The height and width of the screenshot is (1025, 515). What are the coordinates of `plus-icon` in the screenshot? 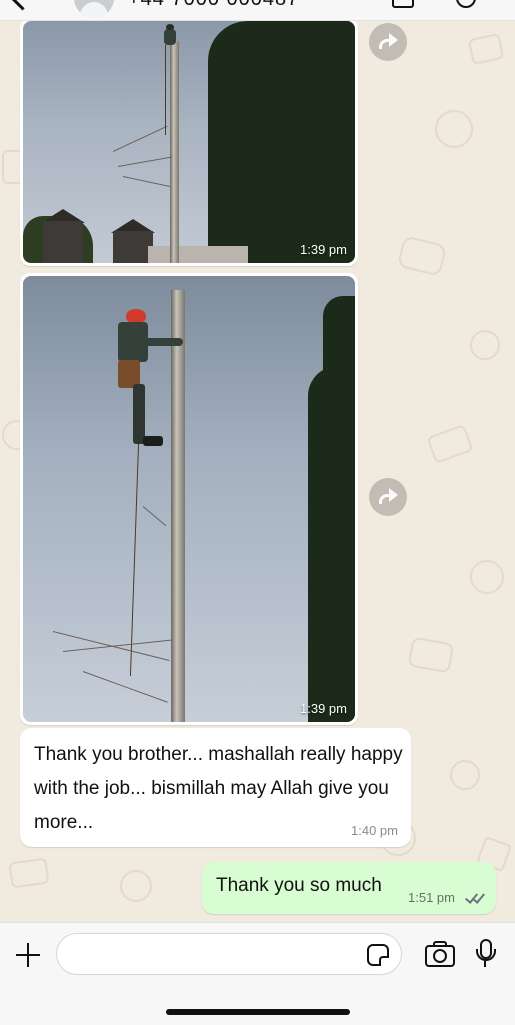 It's located at (28, 955).